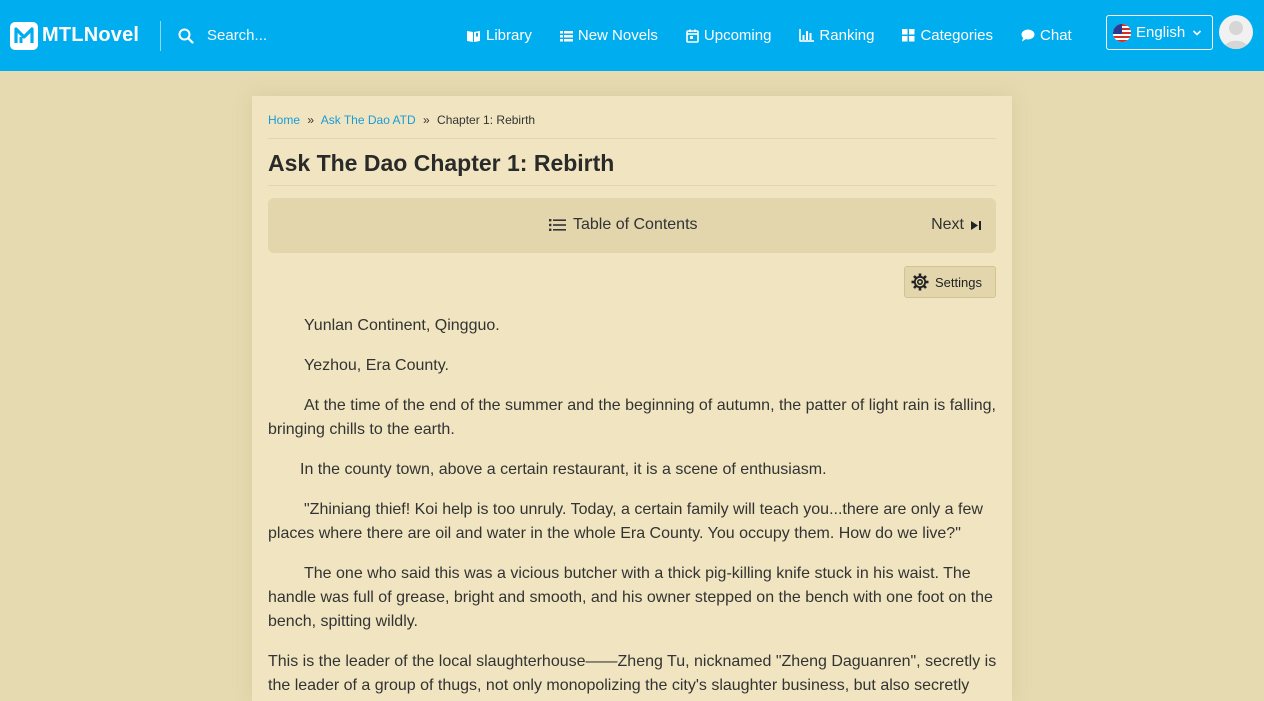  What do you see at coordinates (509, 35) in the screenshot?
I see `nav-library-label: Library` at bounding box center [509, 35].